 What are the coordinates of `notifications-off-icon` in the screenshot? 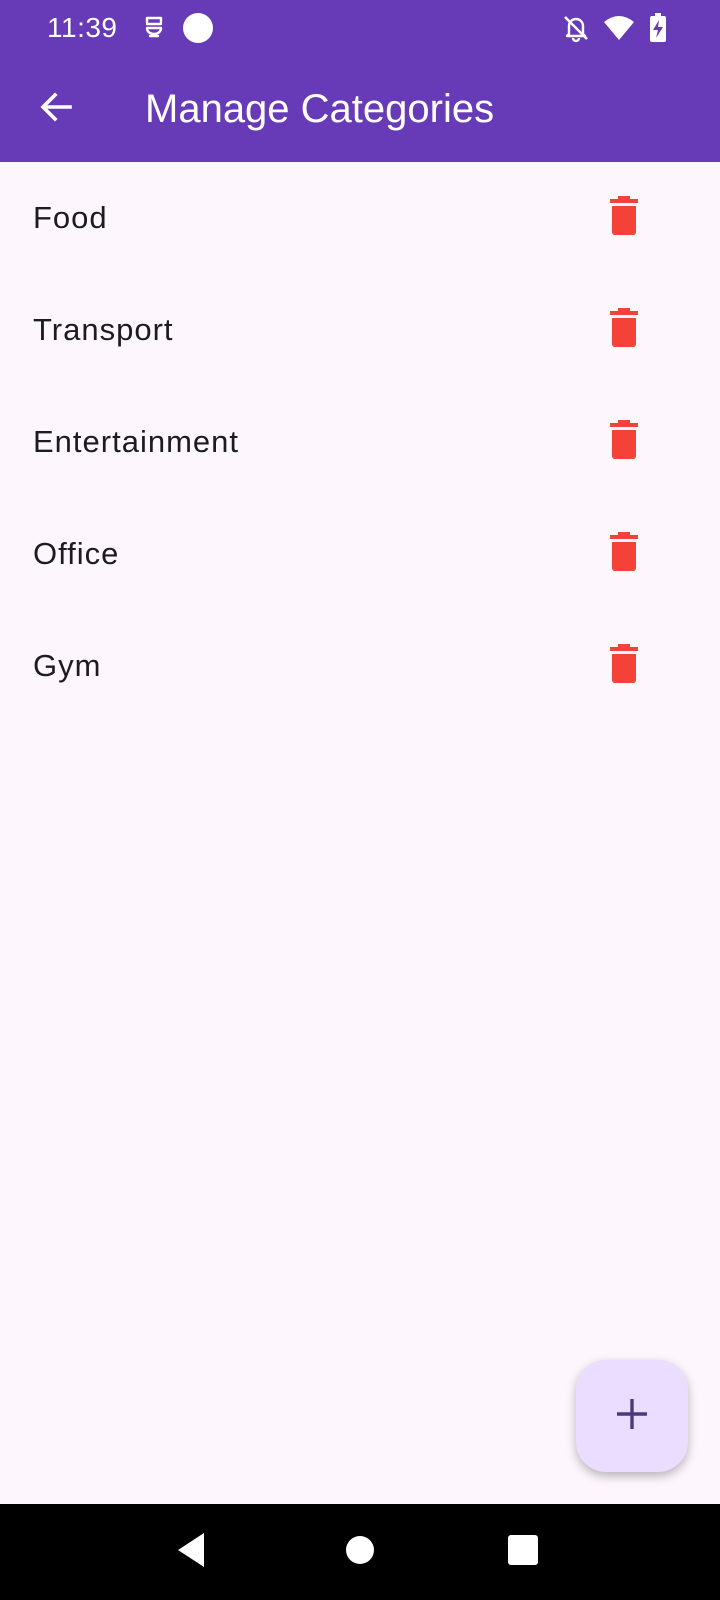 It's located at (576, 28).